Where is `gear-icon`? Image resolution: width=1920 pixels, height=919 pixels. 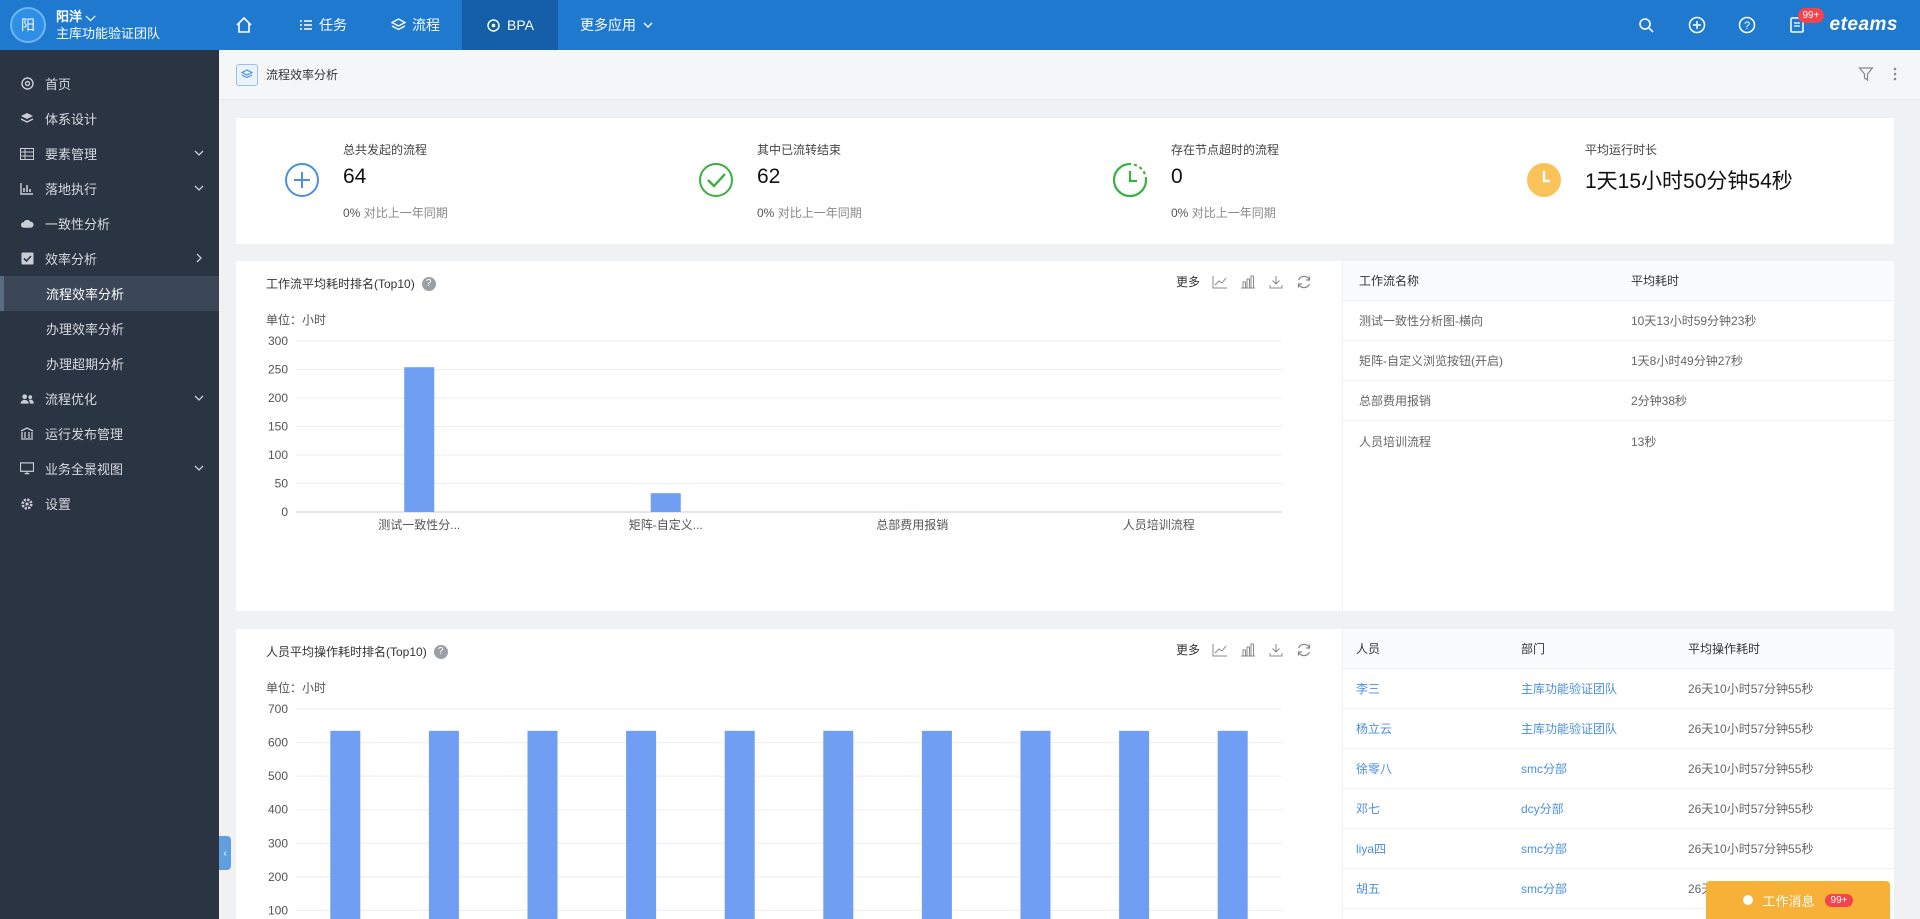
gear-icon is located at coordinates (27, 504).